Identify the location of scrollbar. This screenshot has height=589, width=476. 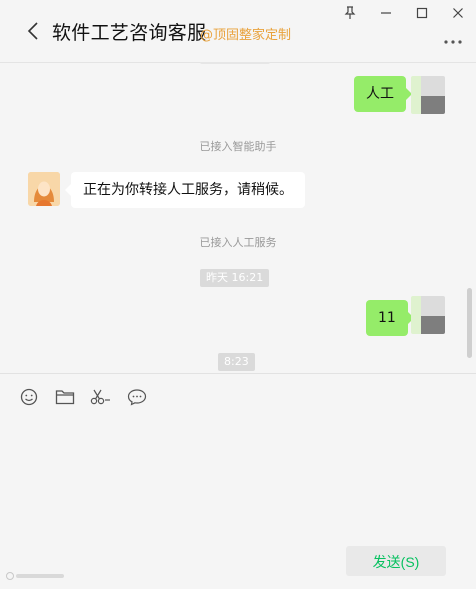
(469, 323).